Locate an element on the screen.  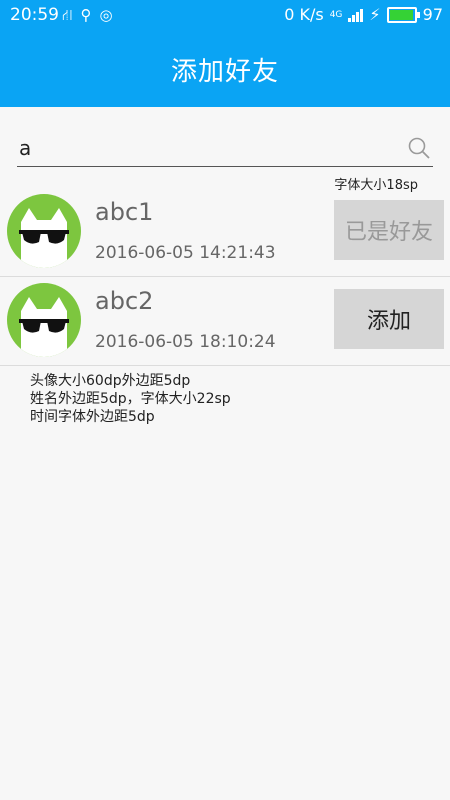
search-bar is located at coordinates (225, 148).